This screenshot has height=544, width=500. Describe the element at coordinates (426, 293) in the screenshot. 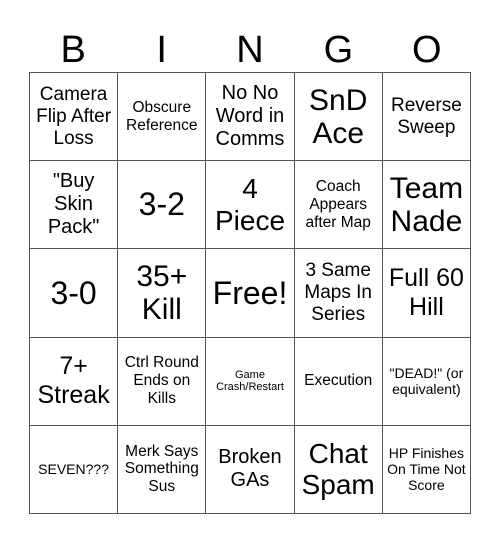

I see `bingo-cell: Full 60 Hill` at that location.